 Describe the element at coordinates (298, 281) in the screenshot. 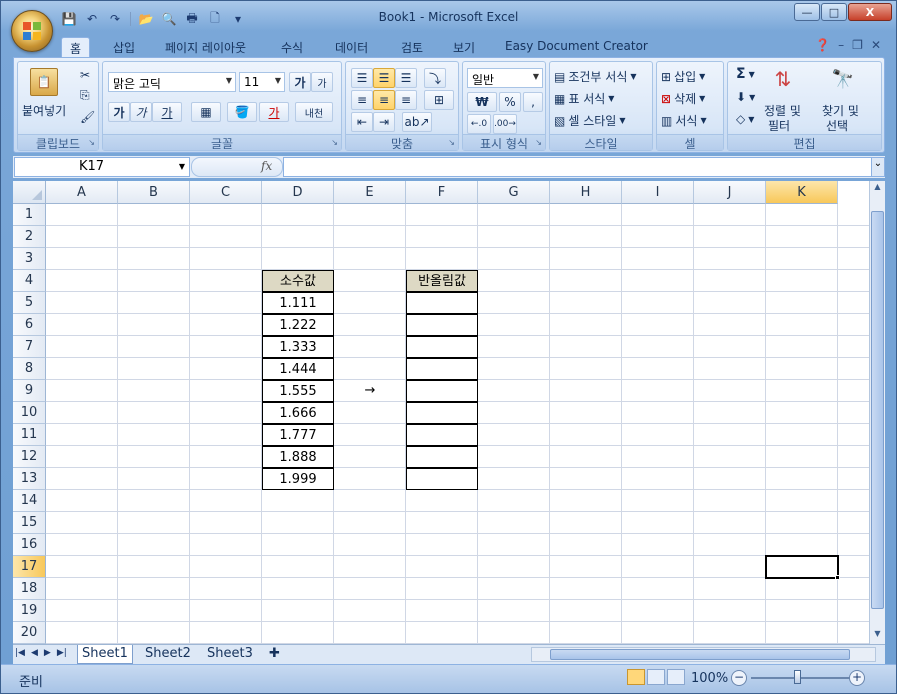

I see `cell-d4: 소수값` at that location.